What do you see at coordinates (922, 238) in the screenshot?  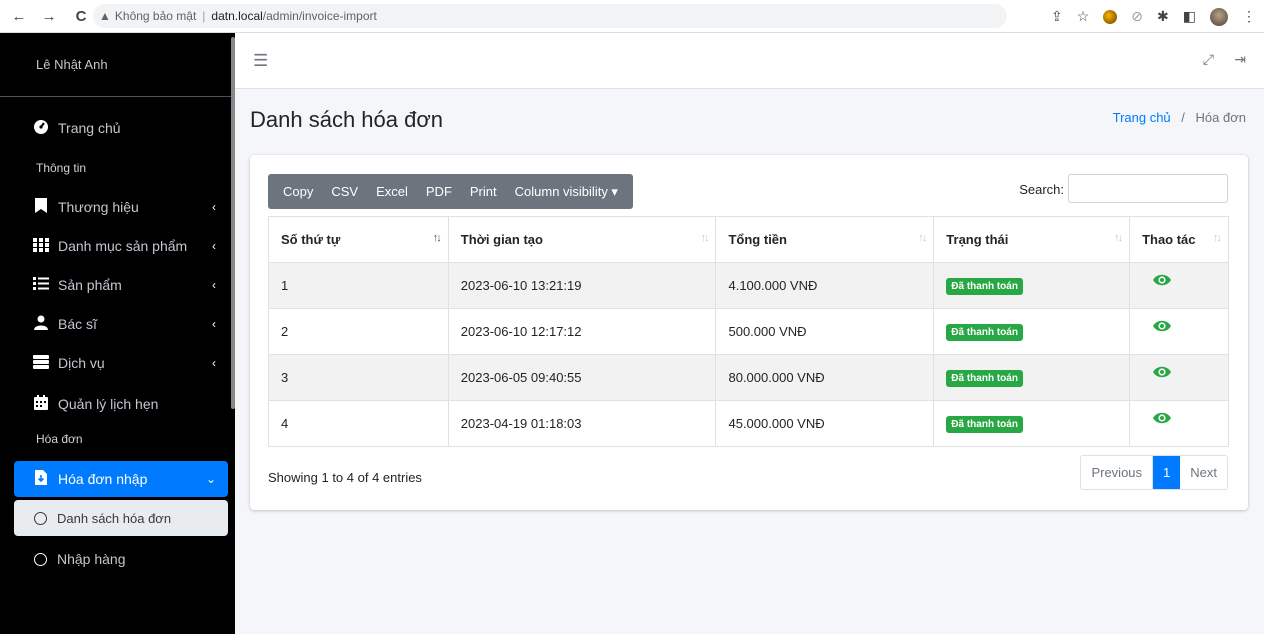 I see `sort-icon: ↑↓` at bounding box center [922, 238].